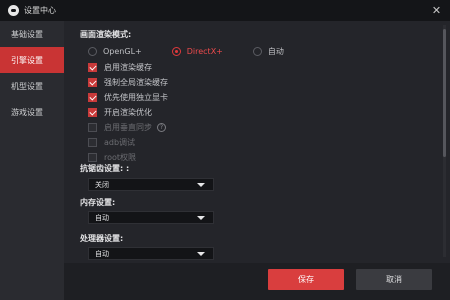 This screenshot has width=450, height=300. Describe the element at coordinates (136, 82) in the screenshot. I see `checkbox-label: 强制全局渲染缓存` at that location.